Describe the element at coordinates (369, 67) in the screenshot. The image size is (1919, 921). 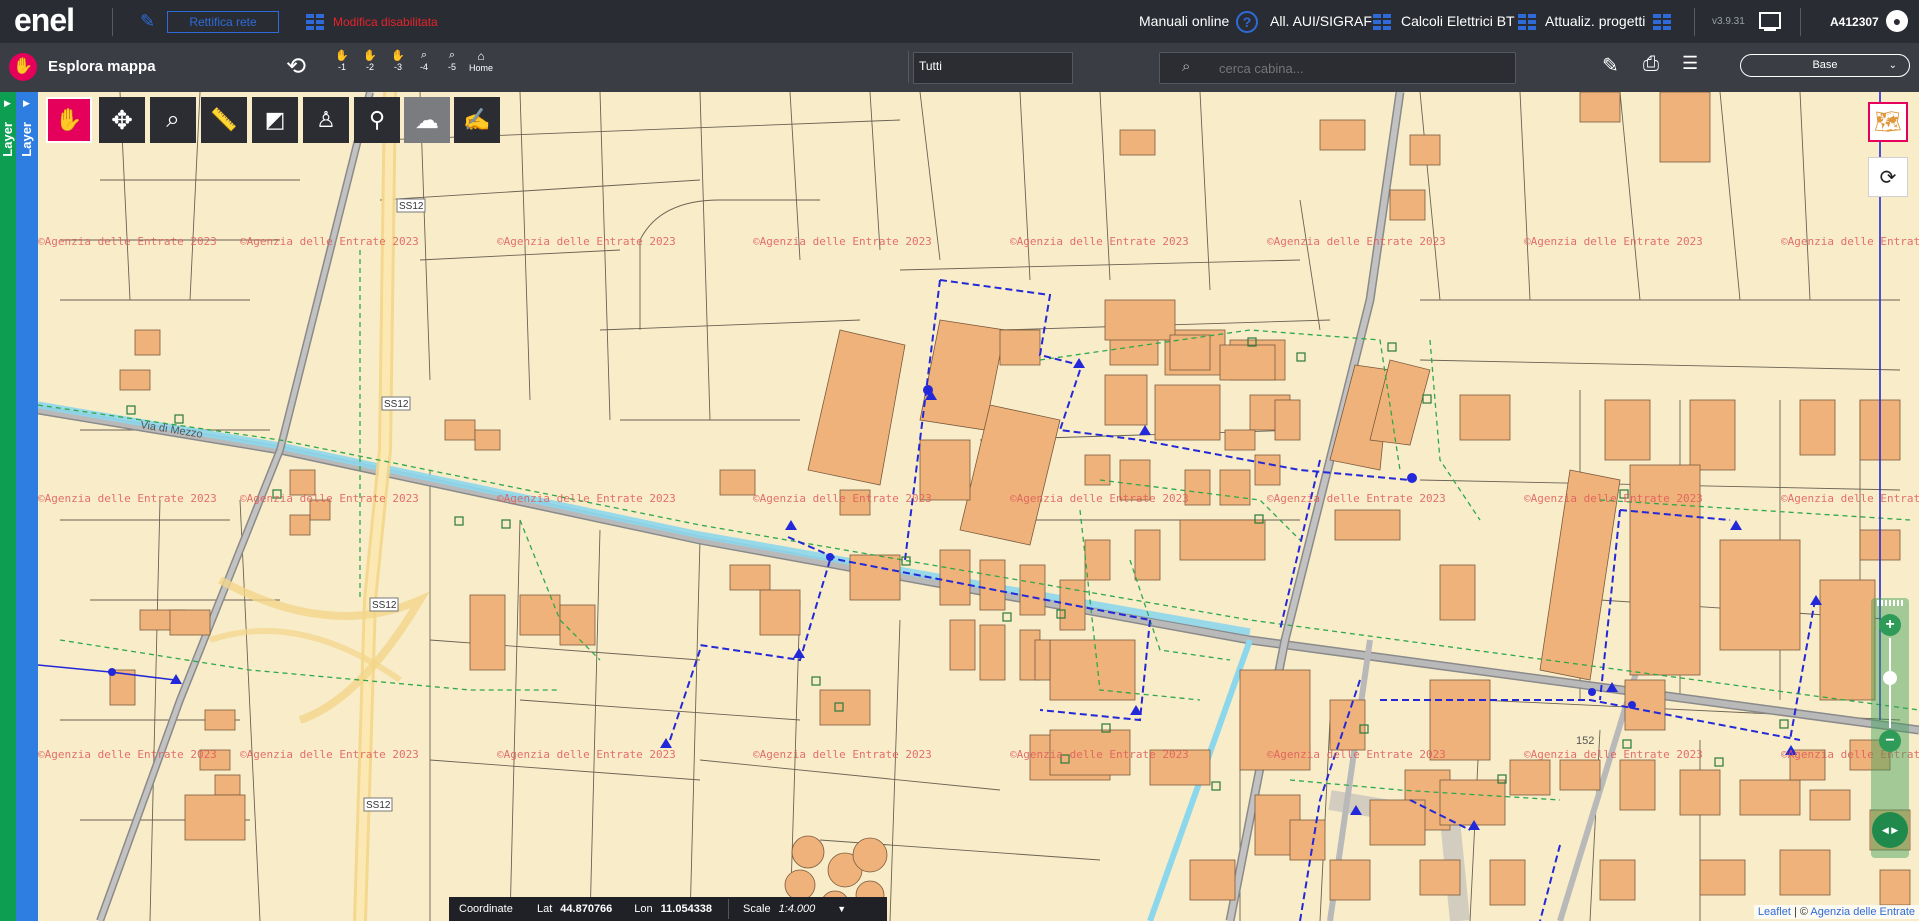
I see `zoom-label: -2` at that location.